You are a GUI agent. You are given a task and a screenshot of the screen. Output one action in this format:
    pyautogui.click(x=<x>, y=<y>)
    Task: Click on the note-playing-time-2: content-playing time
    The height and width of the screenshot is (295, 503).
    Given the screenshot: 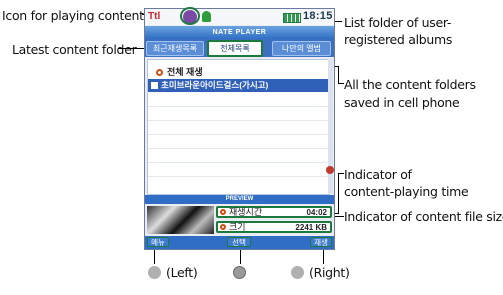 What is the action you would take?
    pyautogui.click(x=406, y=191)
    